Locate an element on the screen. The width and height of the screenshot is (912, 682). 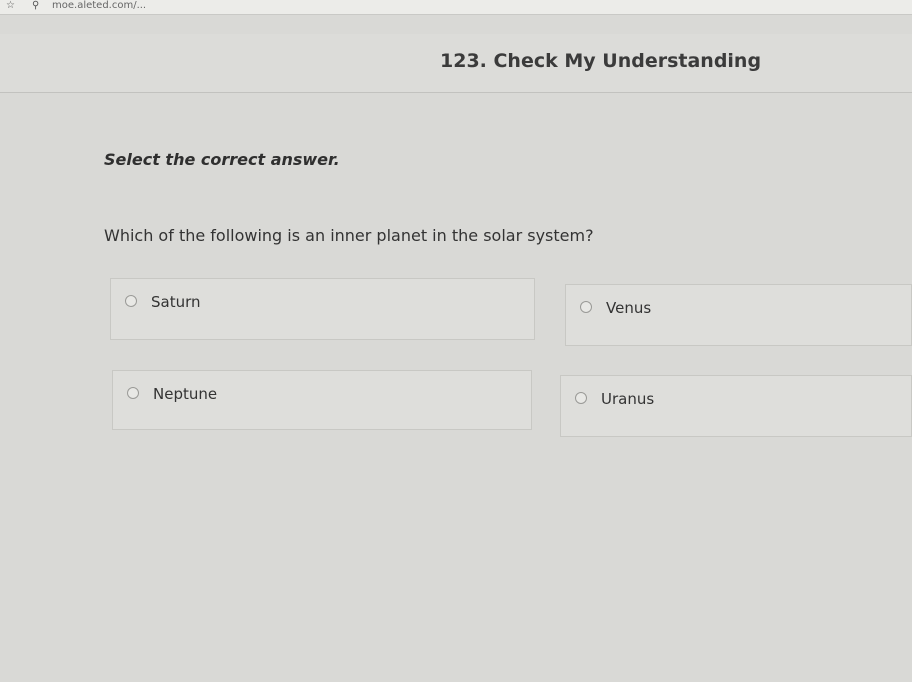
choice-label: Venus is located at coordinates (629, 308).